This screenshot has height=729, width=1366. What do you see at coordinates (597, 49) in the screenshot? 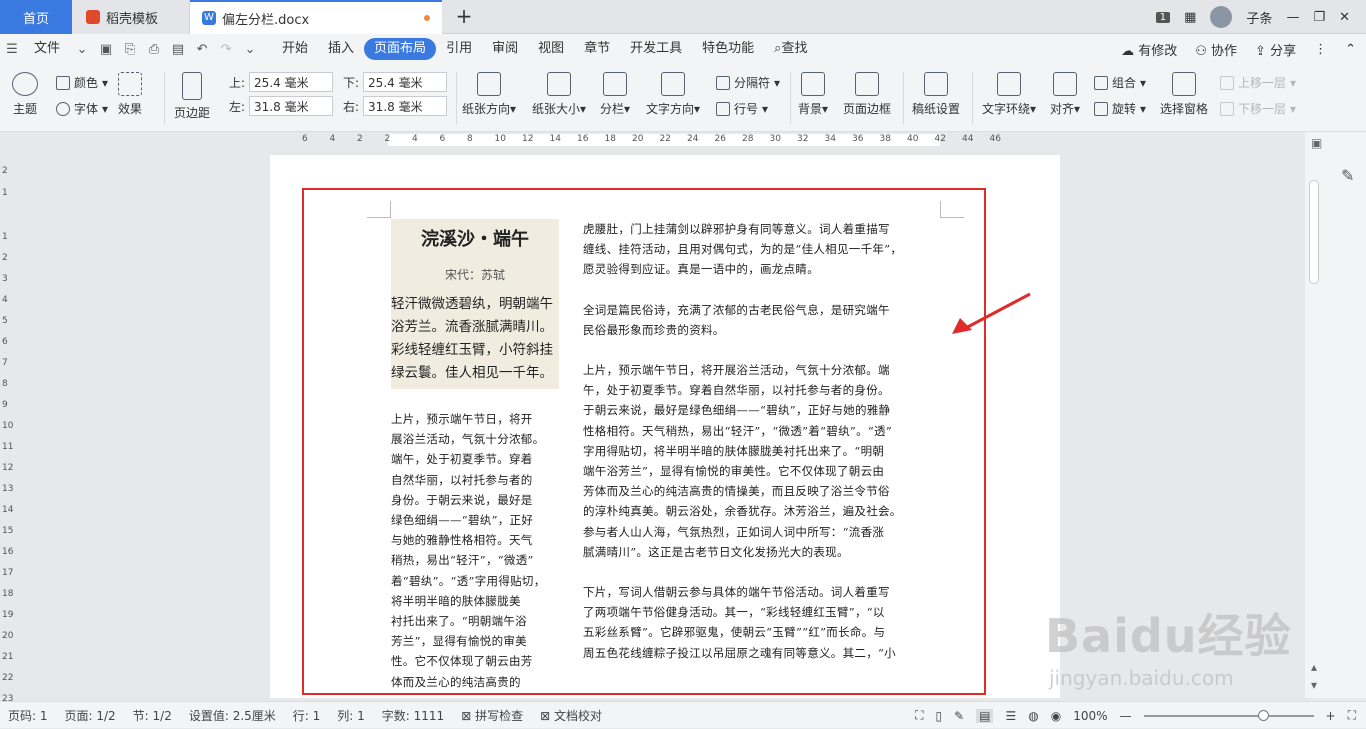
I see `menu-chapter: 章节` at bounding box center [597, 49].